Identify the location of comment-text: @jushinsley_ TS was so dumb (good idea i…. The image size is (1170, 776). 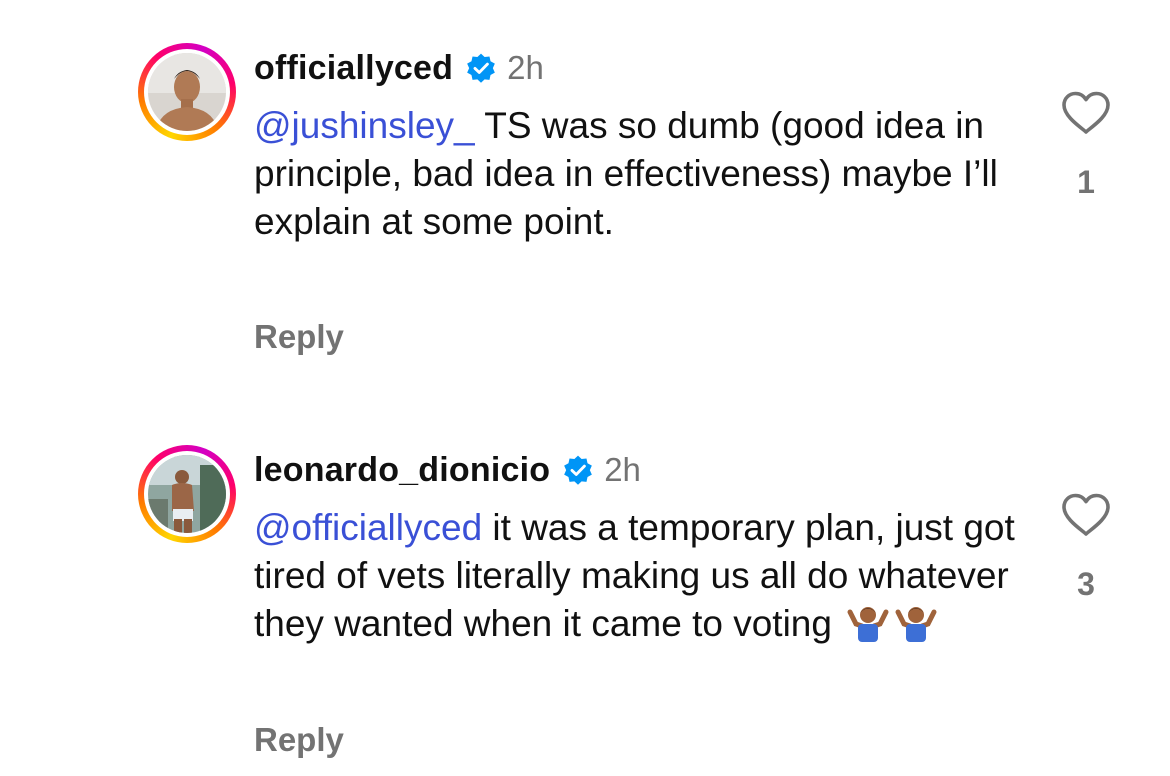
(644, 174).